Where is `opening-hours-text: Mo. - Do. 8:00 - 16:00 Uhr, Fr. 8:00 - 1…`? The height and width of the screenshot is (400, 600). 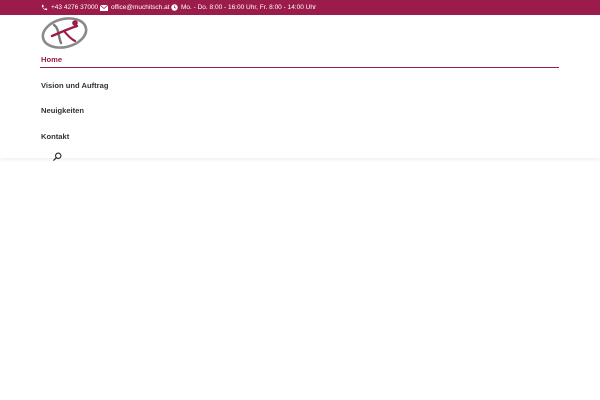
opening-hours-text: Mo. - Do. 8:00 - 16:00 Uhr, Fr. 8:00 - 1… is located at coordinates (249, 7).